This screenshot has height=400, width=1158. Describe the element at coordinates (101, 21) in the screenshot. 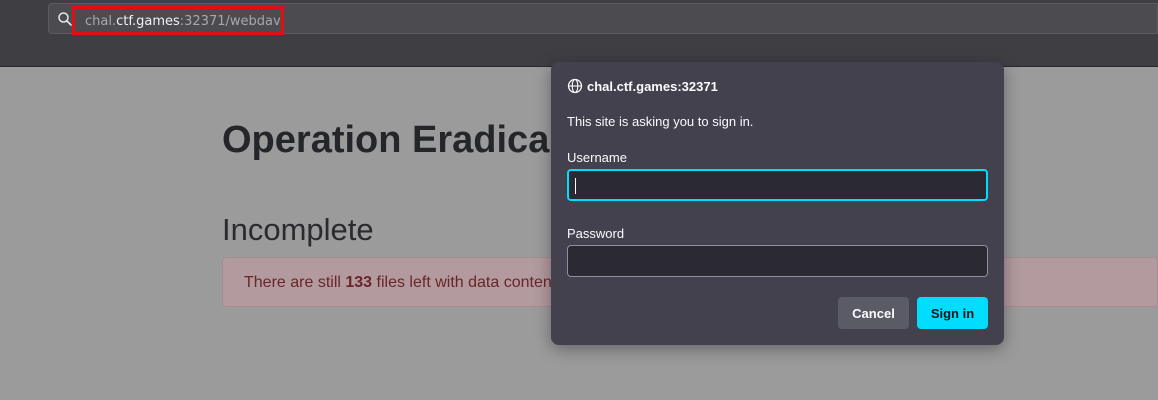

I see `url-subdomain: chal.` at that location.